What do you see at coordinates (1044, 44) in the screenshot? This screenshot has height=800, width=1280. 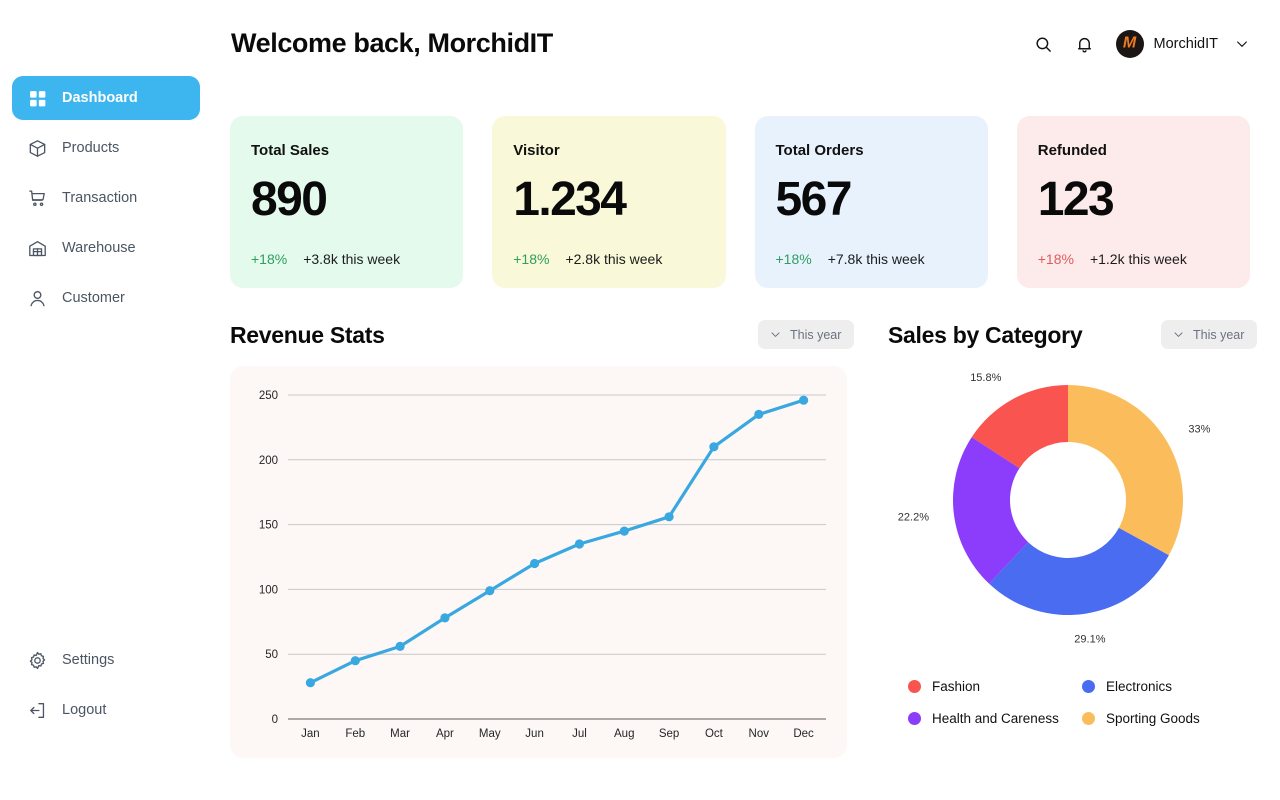 I see `search-icon` at bounding box center [1044, 44].